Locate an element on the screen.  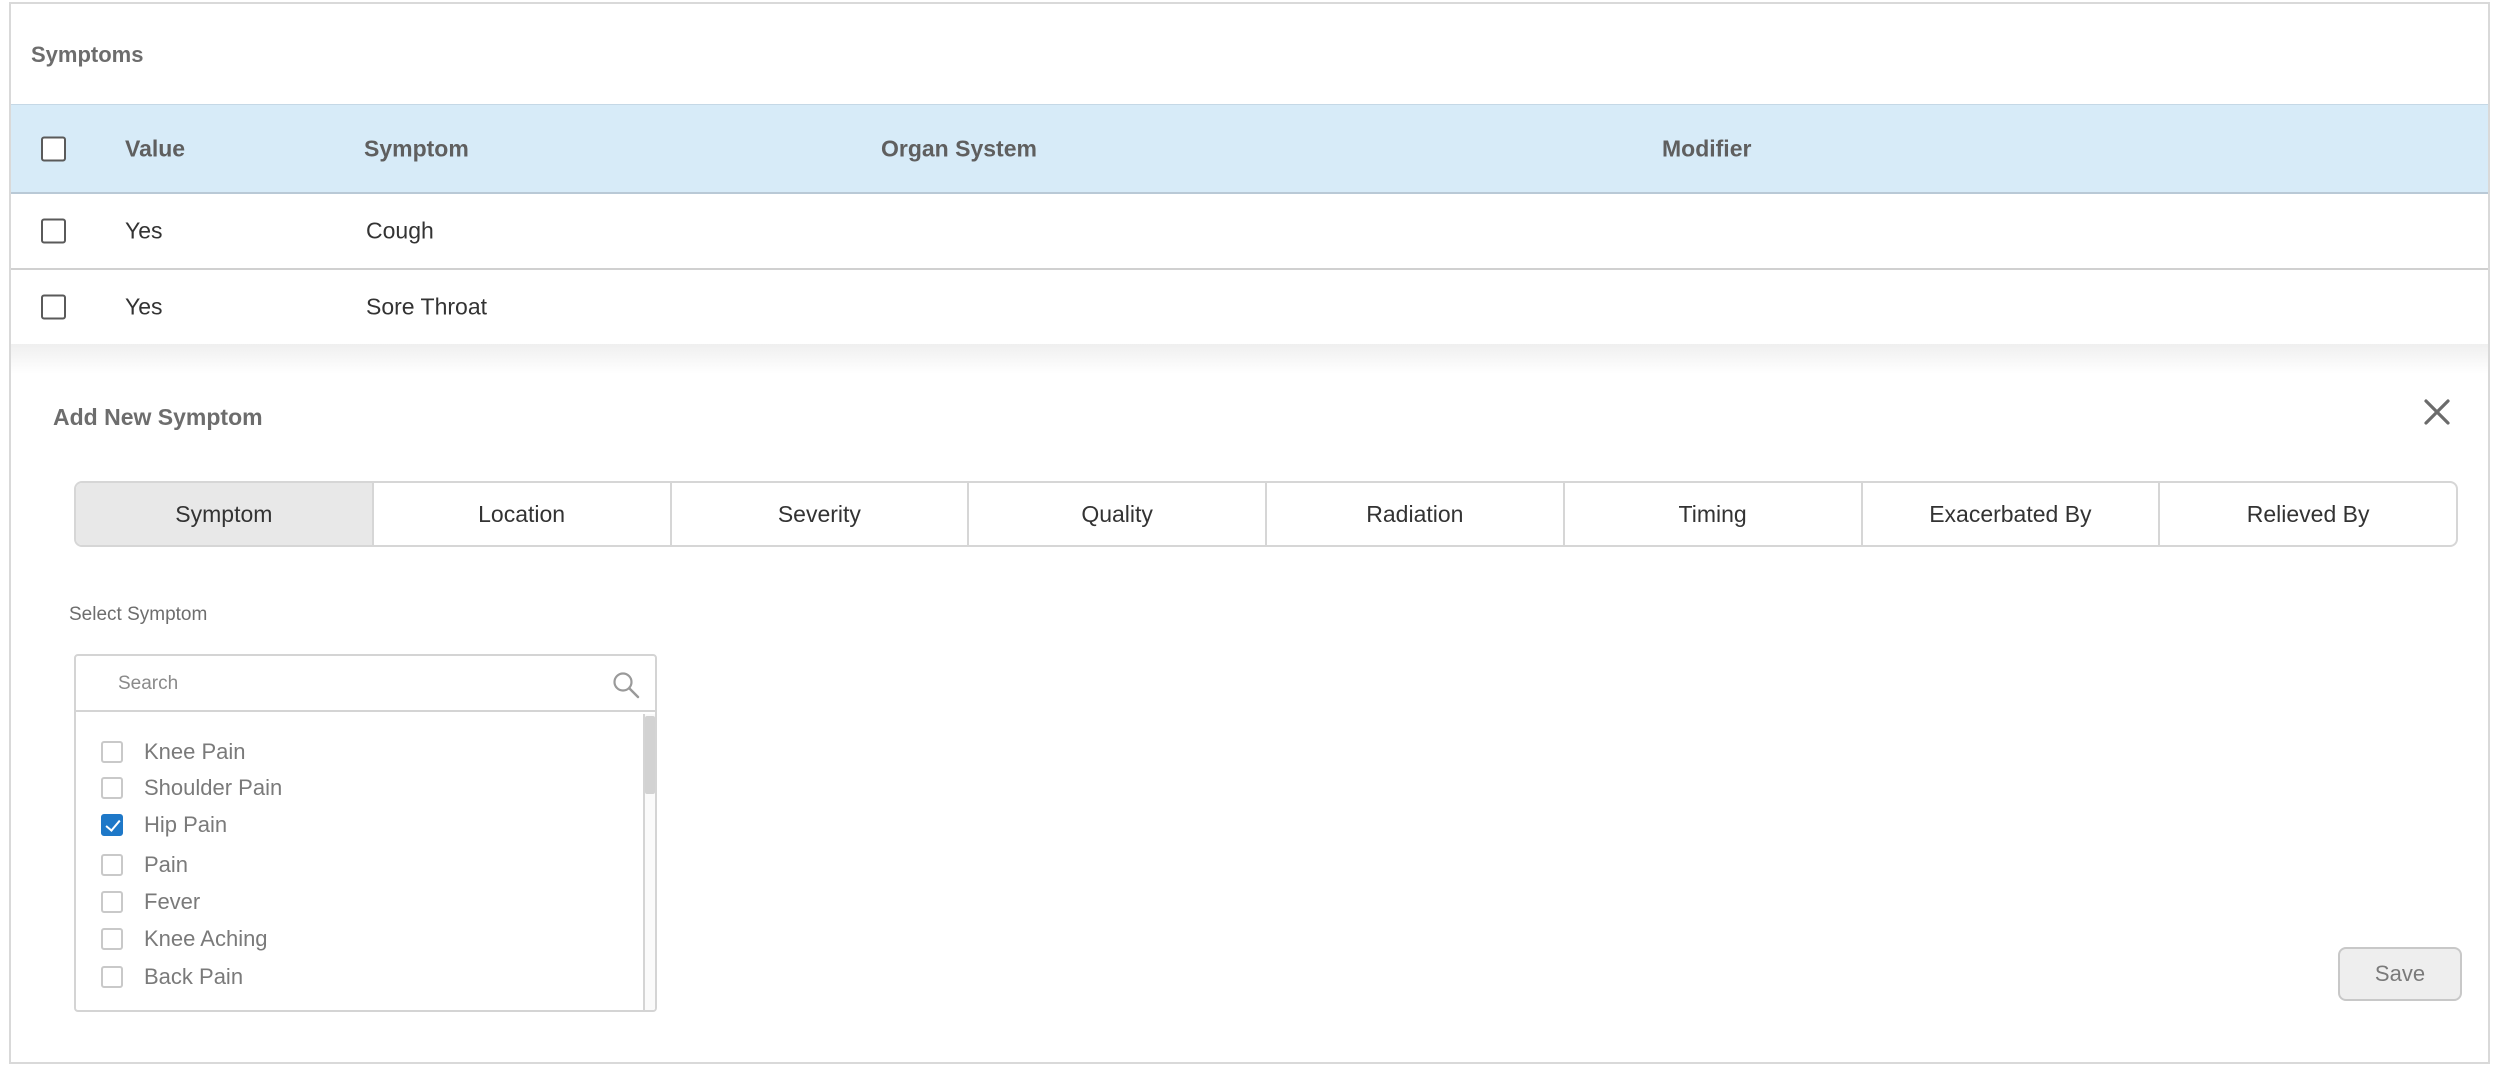
list-item: Fever is located at coordinates (150, 902).